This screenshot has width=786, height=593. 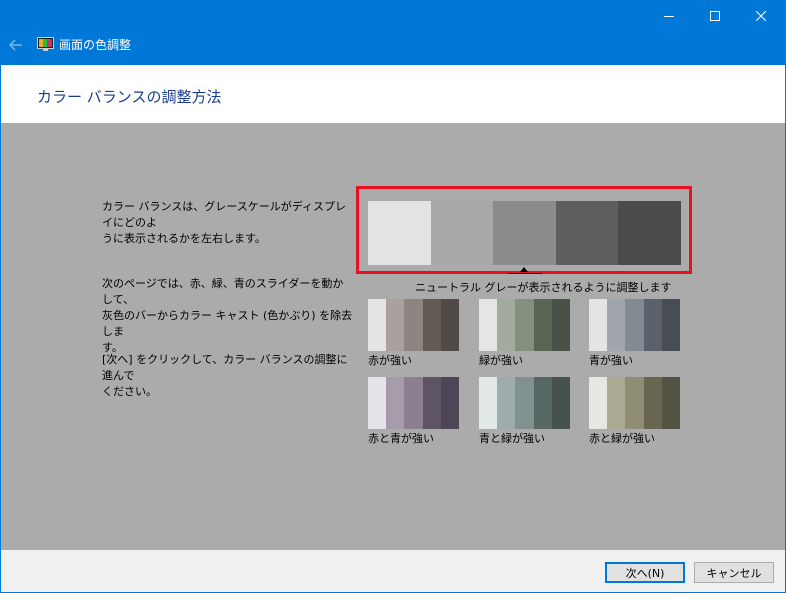 What do you see at coordinates (393, 571) in the screenshot?
I see `footer-bar: 次へ(N) キャンセル` at bounding box center [393, 571].